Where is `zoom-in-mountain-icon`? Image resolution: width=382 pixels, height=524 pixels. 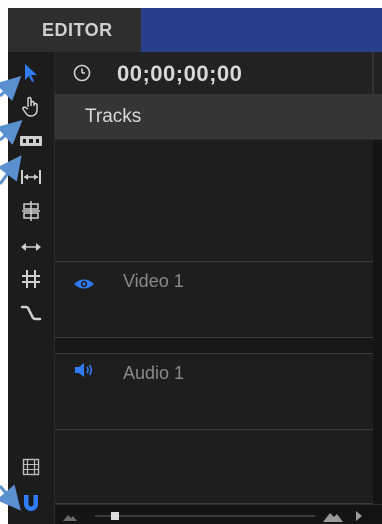 zoom-in-mountain-icon is located at coordinates (333, 516).